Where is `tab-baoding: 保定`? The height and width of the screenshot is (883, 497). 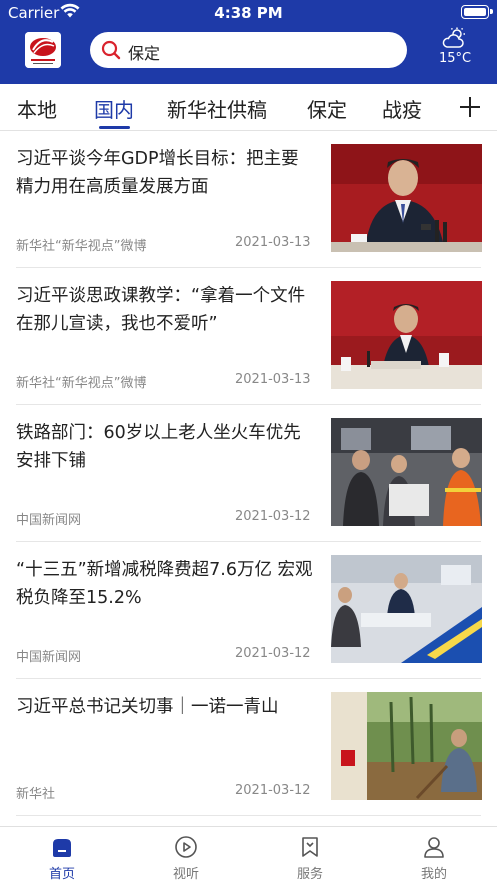
tab-baoding: 保定 is located at coordinates (327, 108).